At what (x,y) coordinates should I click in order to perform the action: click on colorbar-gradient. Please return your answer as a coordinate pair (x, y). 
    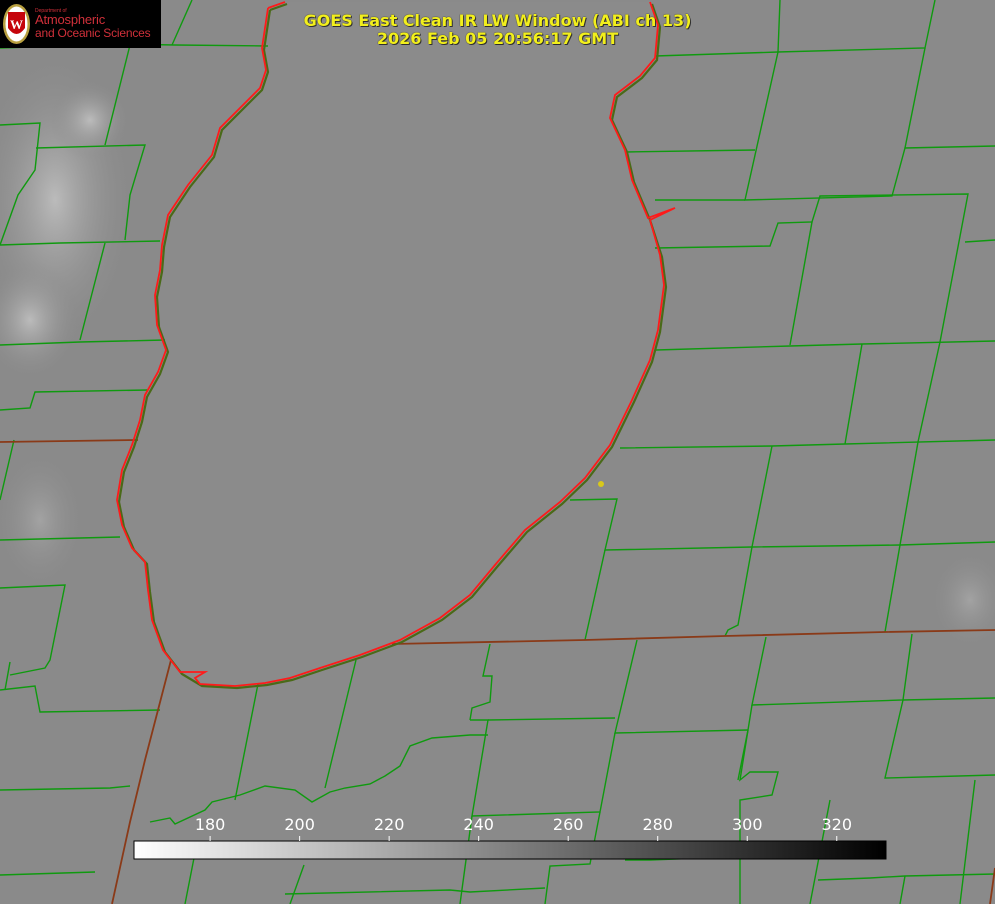
    Looking at the image, I should click on (510, 850).